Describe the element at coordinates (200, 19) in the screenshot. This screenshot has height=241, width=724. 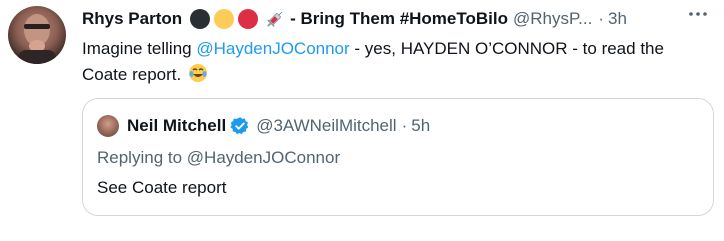
I see `black-circle-icon` at that location.